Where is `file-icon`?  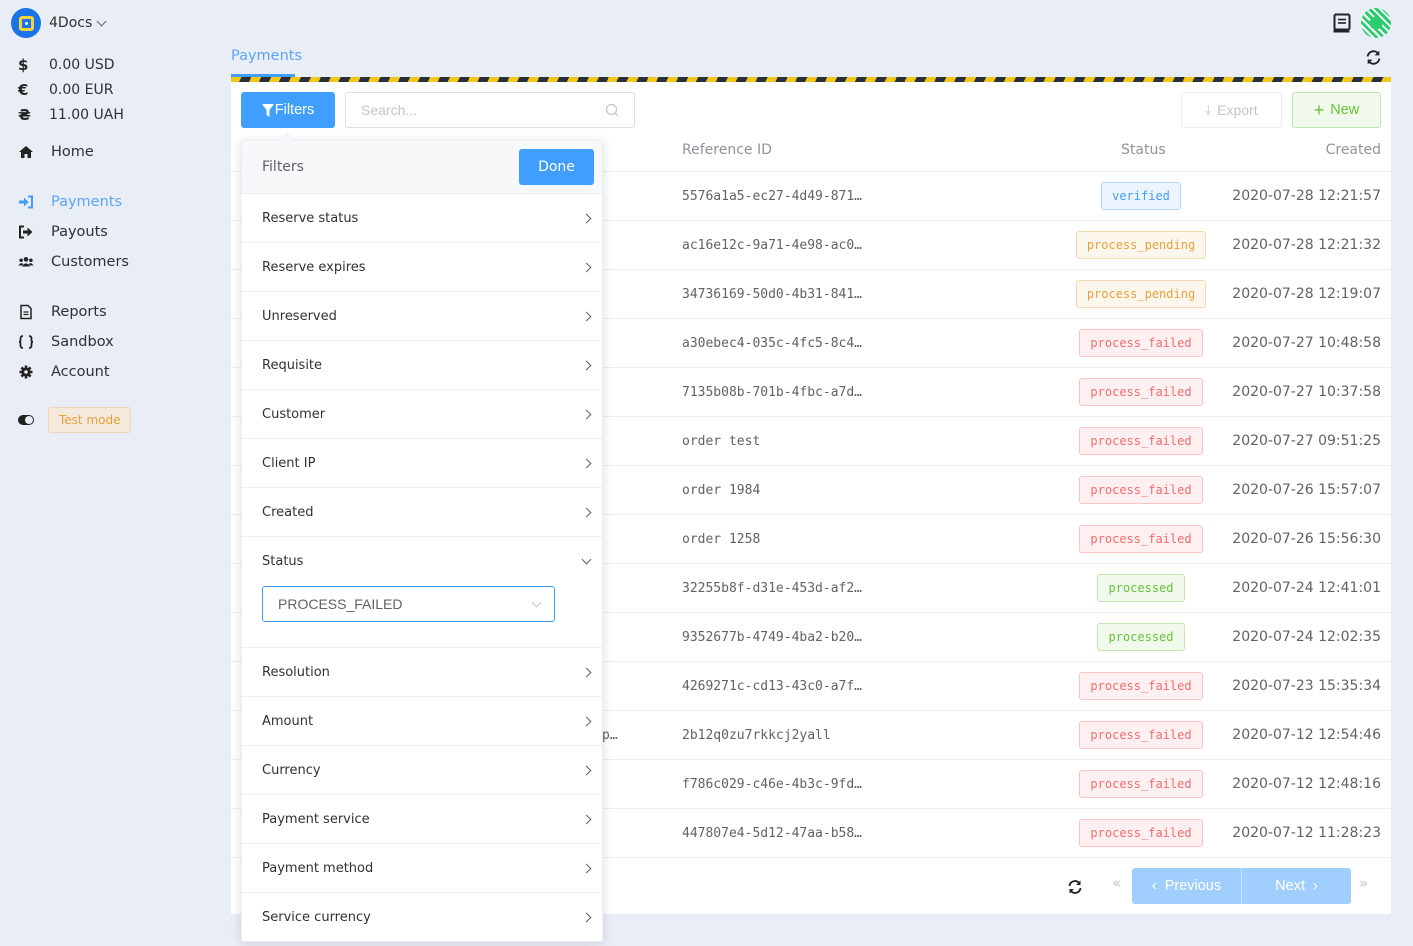 file-icon is located at coordinates (34, 312).